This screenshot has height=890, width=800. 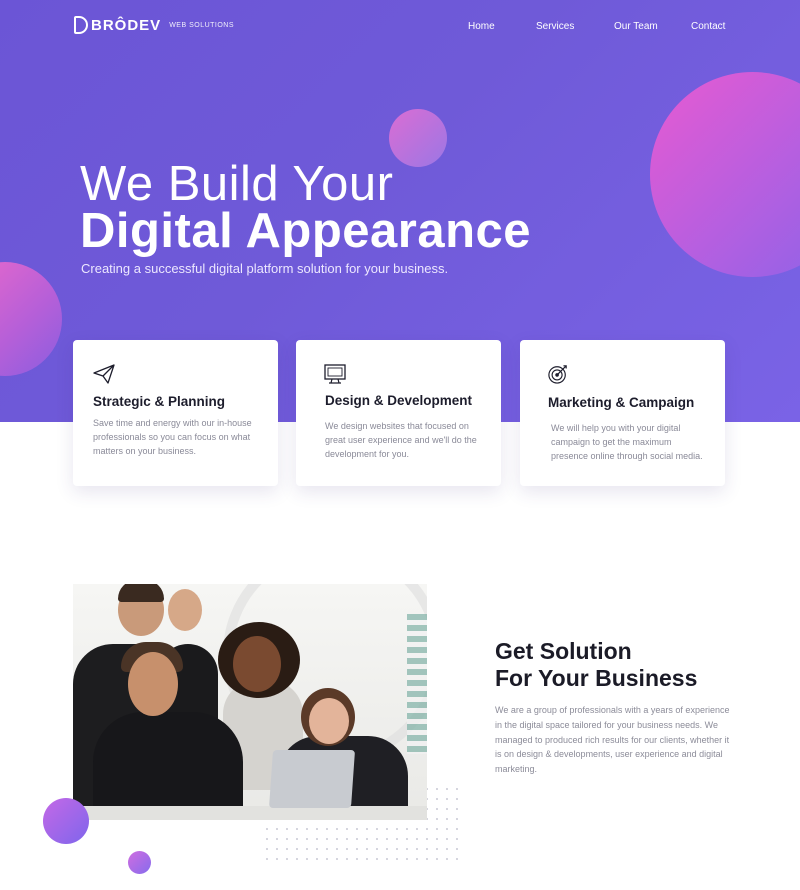 I want to click on team-photo, so click(x=250, y=702).